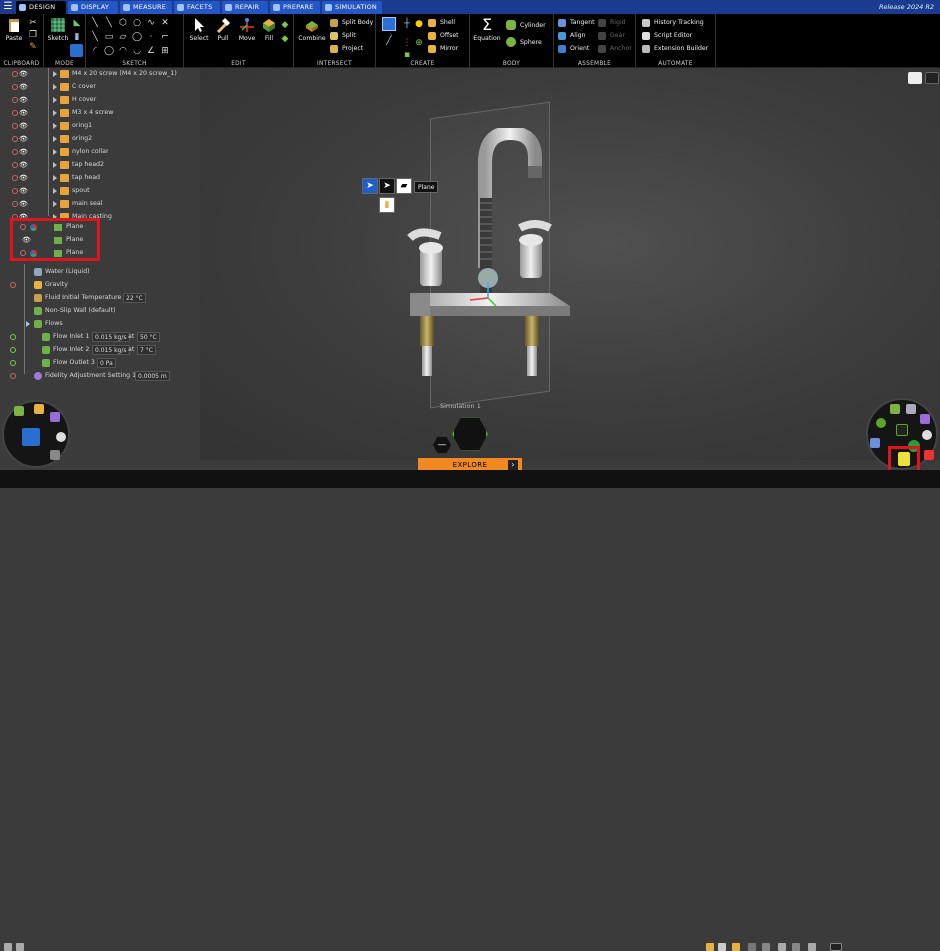  Describe the element at coordinates (487, 30) in the screenshot. I see `equation-button: Σ Equation` at that location.